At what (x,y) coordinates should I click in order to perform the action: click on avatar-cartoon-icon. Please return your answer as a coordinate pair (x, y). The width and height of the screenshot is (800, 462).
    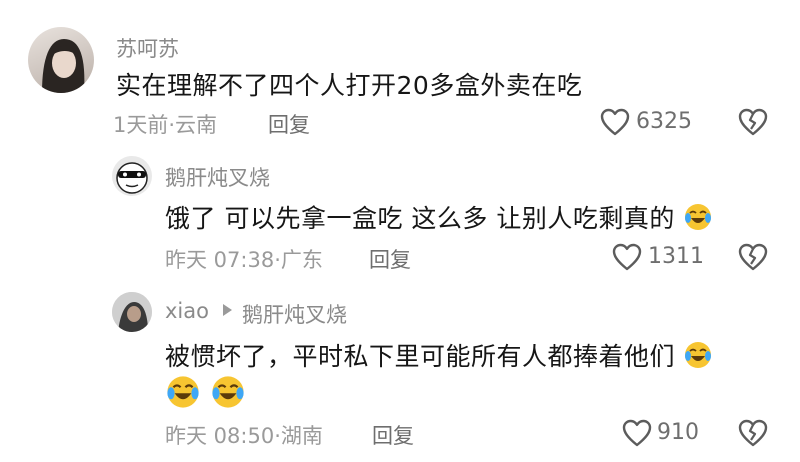
    Looking at the image, I should click on (132, 178).